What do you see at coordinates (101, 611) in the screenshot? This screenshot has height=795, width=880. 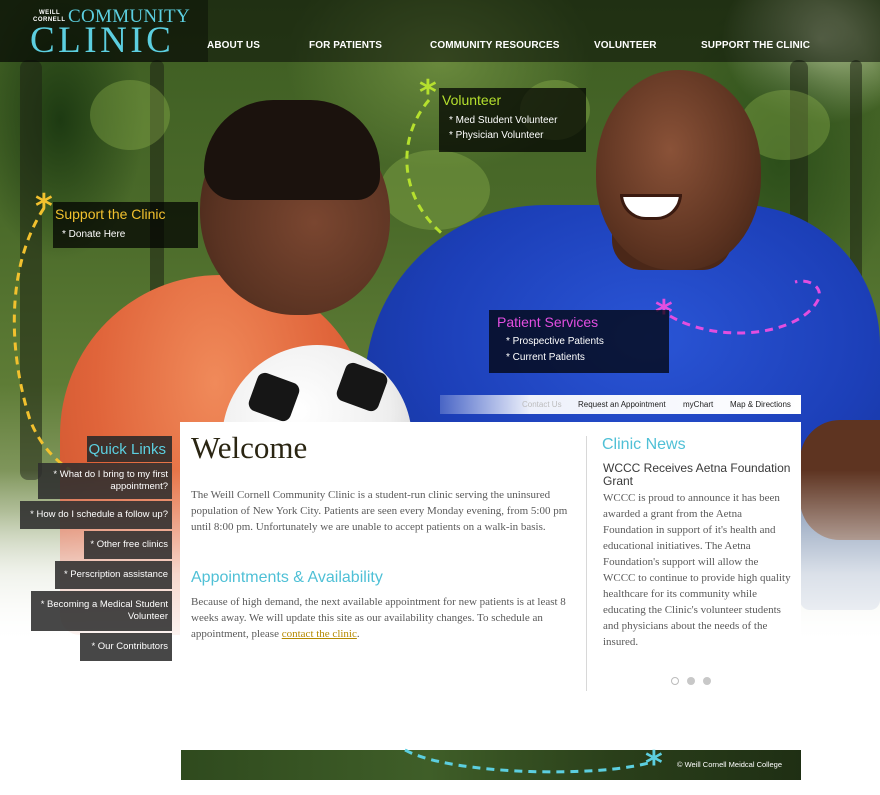 I see `quick-link-medical-student-volunteer: * Becoming a Medical Student Volunteer` at bounding box center [101, 611].